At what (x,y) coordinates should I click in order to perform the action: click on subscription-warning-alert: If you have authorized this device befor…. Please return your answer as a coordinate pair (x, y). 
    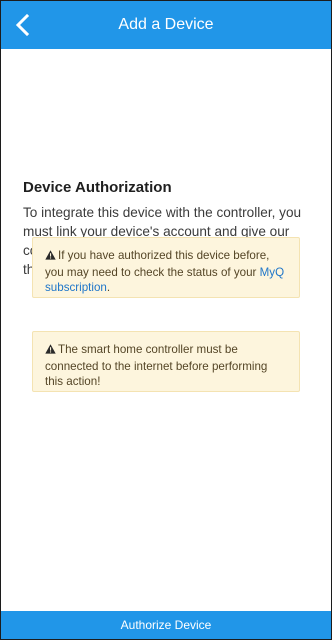
    Looking at the image, I should click on (166, 267).